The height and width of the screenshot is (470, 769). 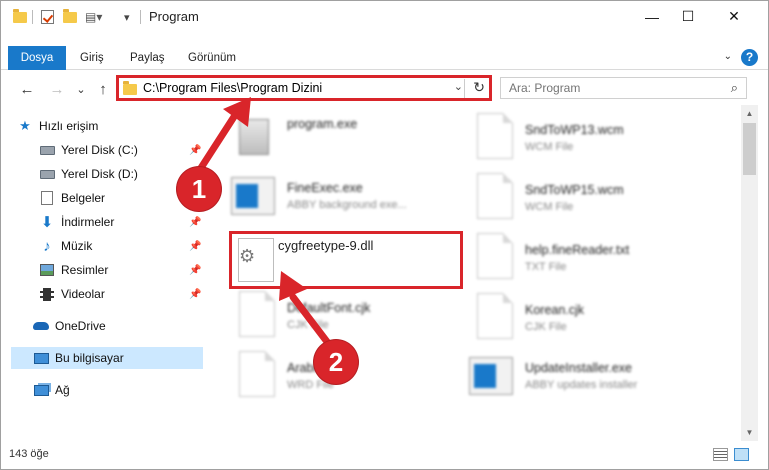 I want to click on sidebar-item-label: OneDrive, so click(x=80, y=326).